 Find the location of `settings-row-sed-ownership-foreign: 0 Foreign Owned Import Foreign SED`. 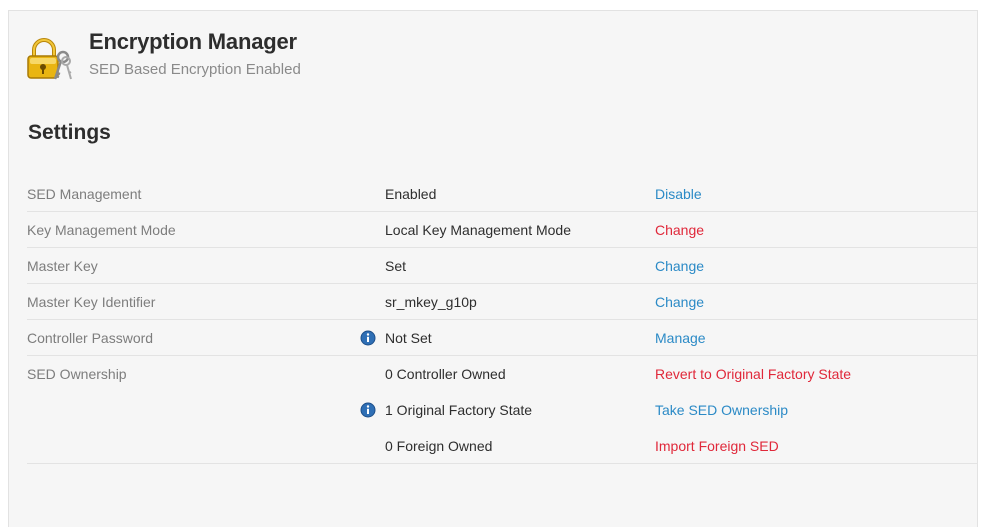

settings-row-sed-ownership-foreign: 0 Foreign Owned Import Foreign SED is located at coordinates (502, 446).